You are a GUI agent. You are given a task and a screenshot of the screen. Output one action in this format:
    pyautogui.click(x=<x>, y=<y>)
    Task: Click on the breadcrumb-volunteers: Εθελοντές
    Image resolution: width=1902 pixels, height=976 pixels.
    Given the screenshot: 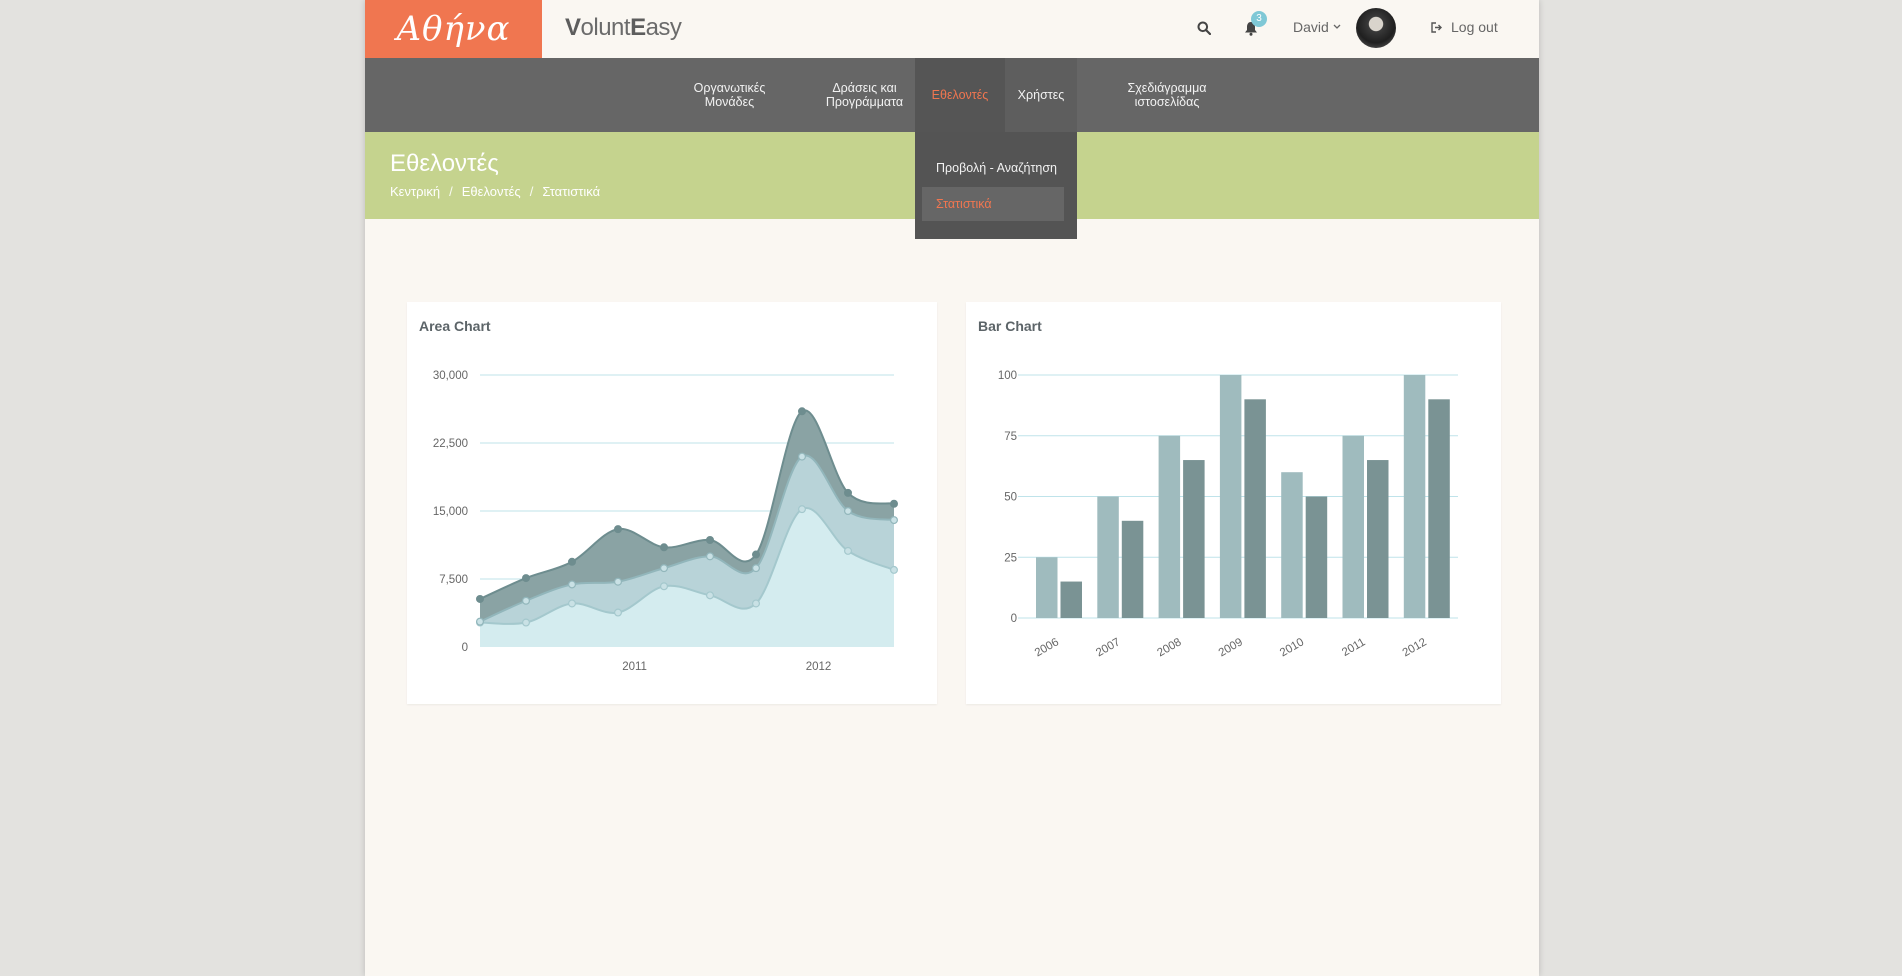 What is the action you would take?
    pyautogui.click(x=491, y=191)
    